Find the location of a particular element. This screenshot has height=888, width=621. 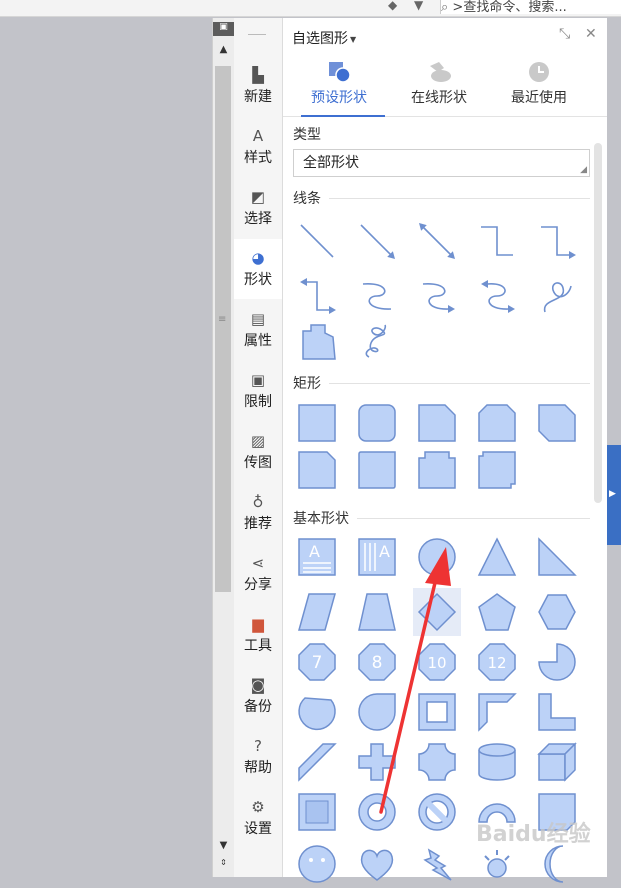

heart-shape is located at coordinates (377, 864).